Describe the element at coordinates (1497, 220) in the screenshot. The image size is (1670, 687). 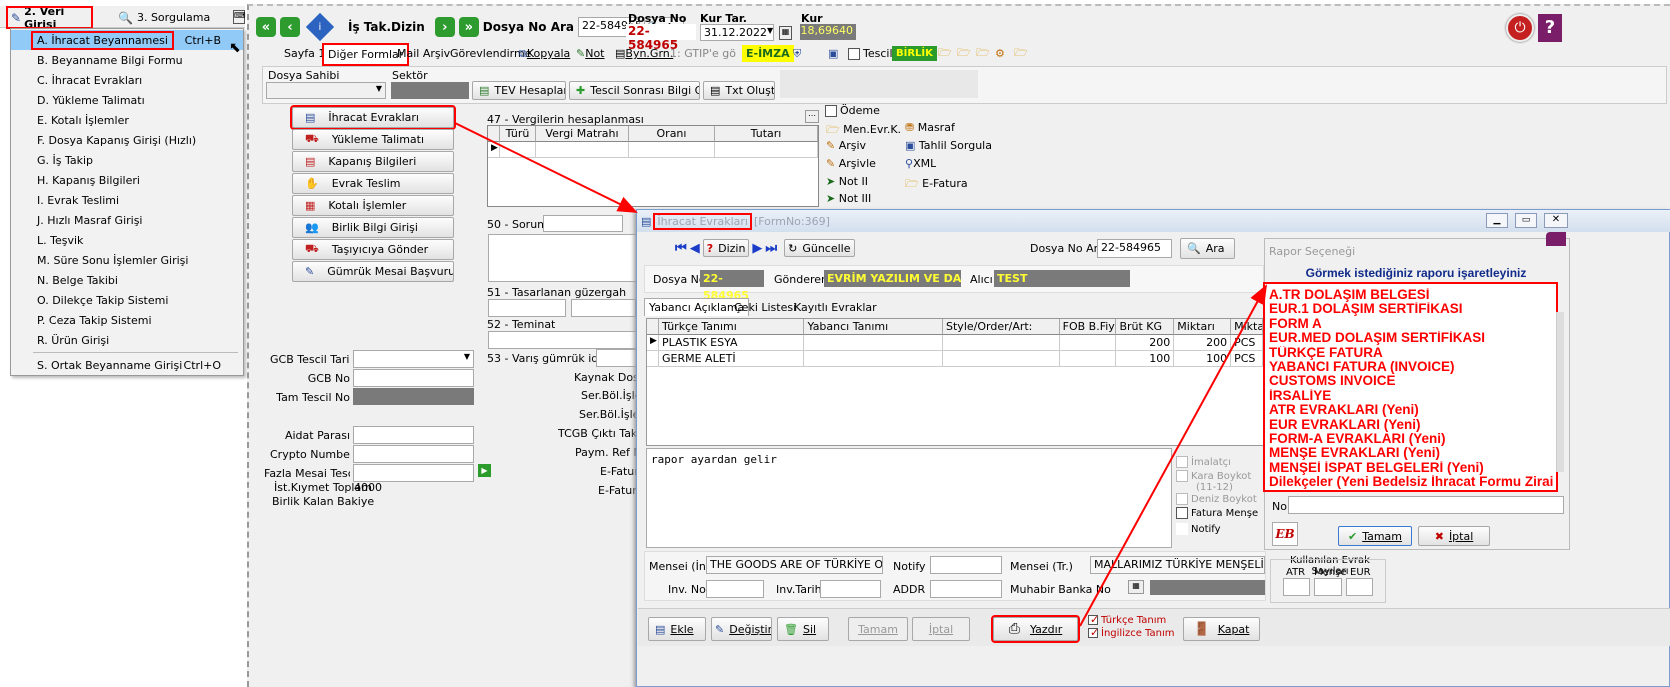
I see `minimize-button: ▁` at that location.